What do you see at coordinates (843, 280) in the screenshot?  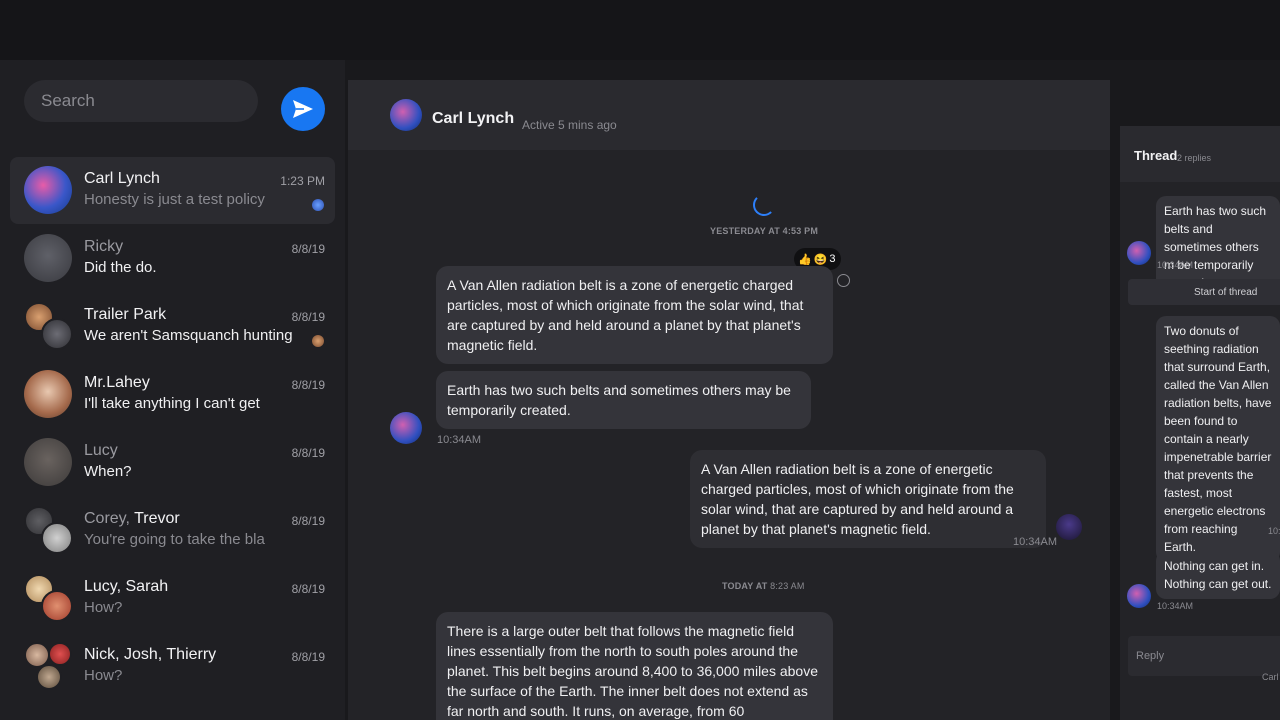 I see `add-reaction-icon` at bounding box center [843, 280].